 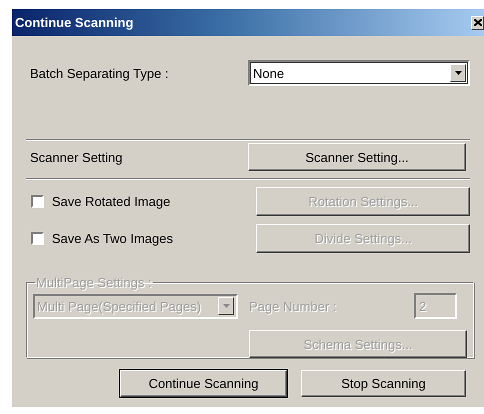 I want to click on checkbox-label: Save As Two Images, so click(x=113, y=238).